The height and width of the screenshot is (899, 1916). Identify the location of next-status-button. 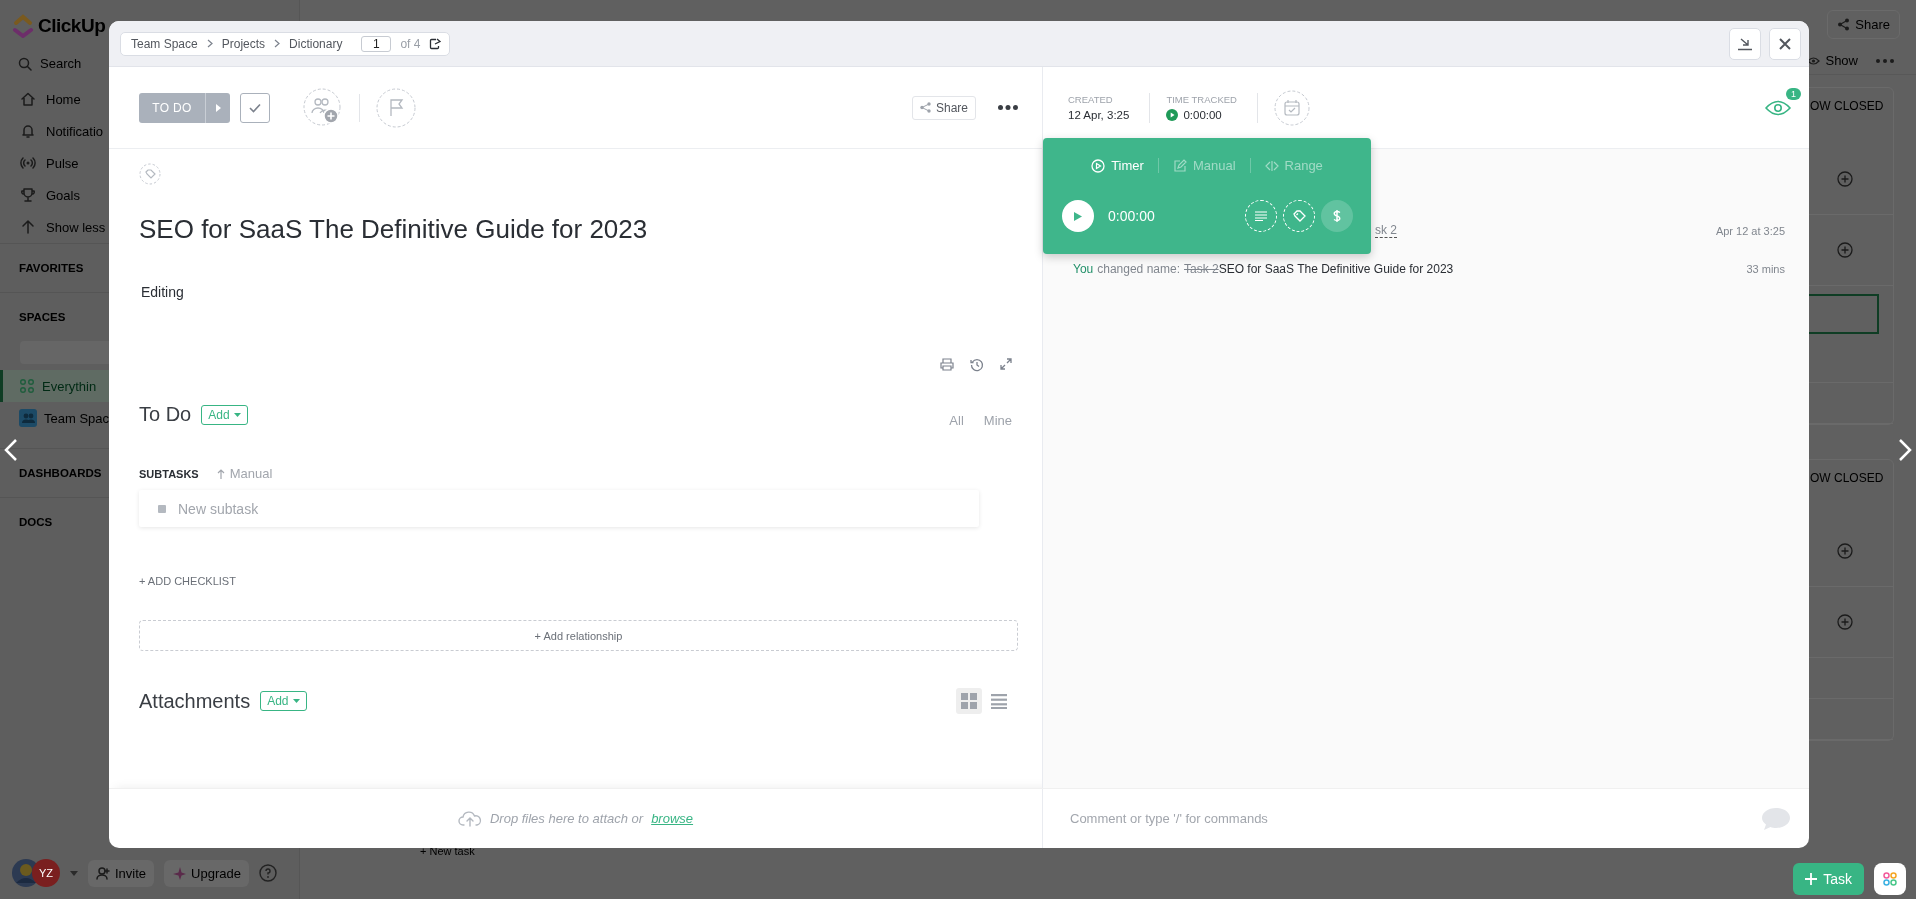
(217, 107).